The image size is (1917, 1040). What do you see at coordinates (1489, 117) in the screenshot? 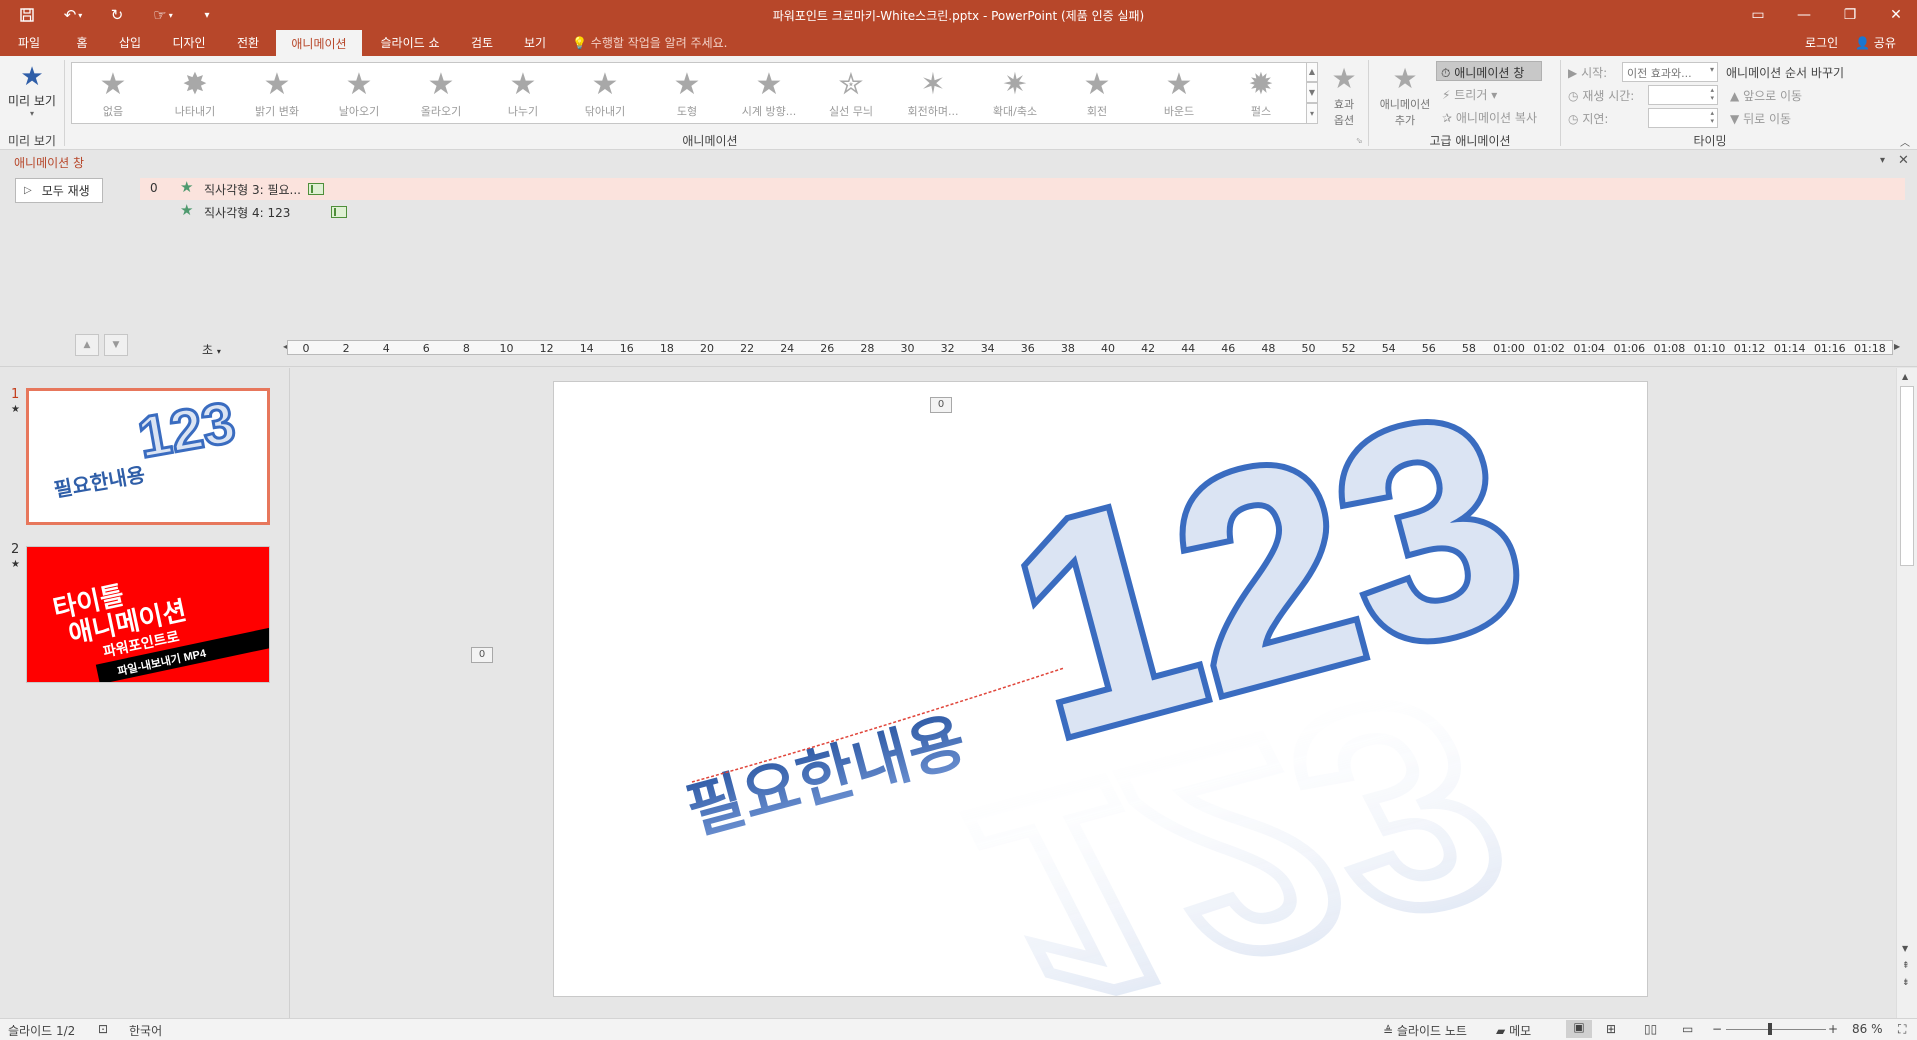
I see `animation-painter-button: ✰ 애니메이션 복사` at bounding box center [1489, 117].